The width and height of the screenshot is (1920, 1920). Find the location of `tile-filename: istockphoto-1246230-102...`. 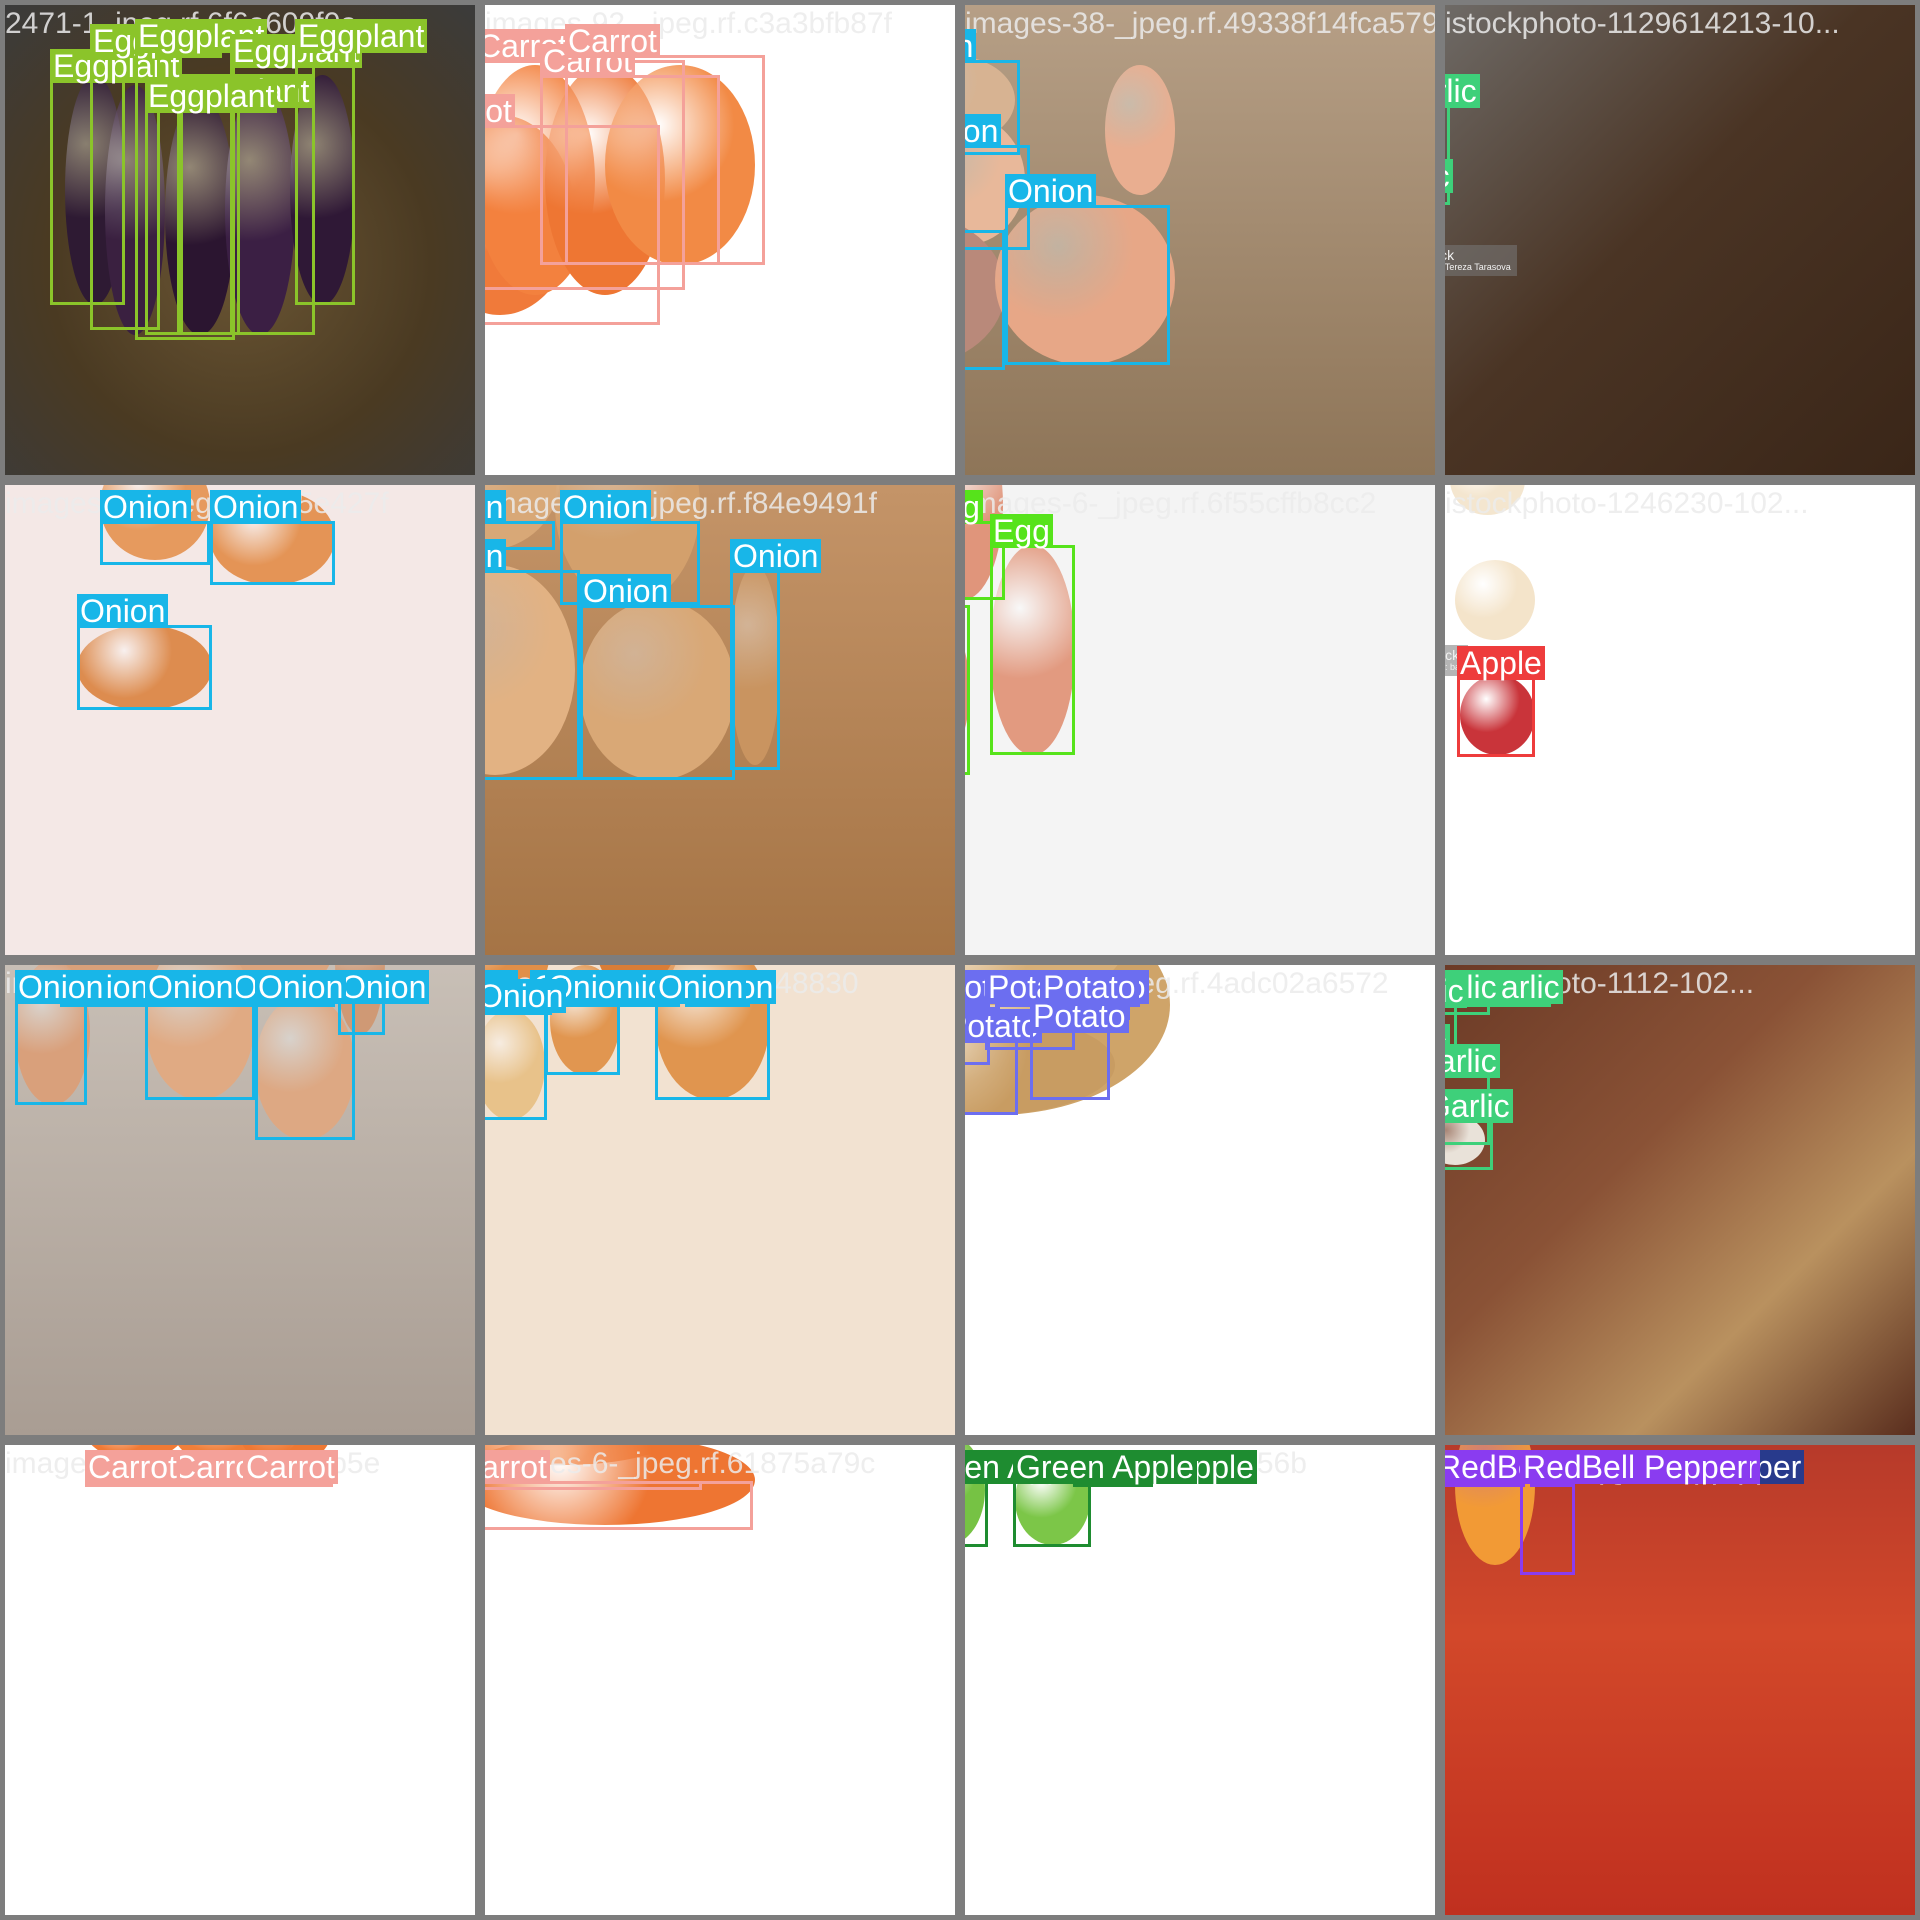

tile-filename: istockphoto-1246230-102... is located at coordinates (1627, 503).